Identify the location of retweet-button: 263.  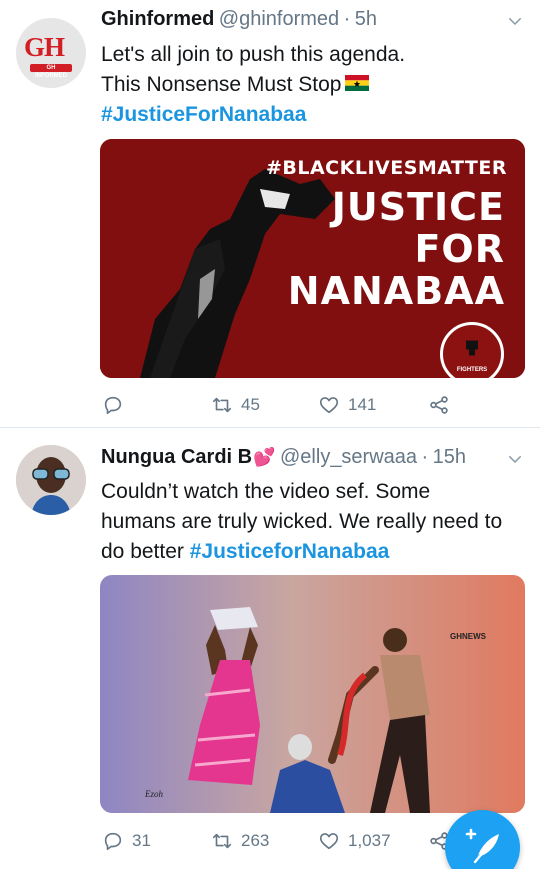
(240, 841).